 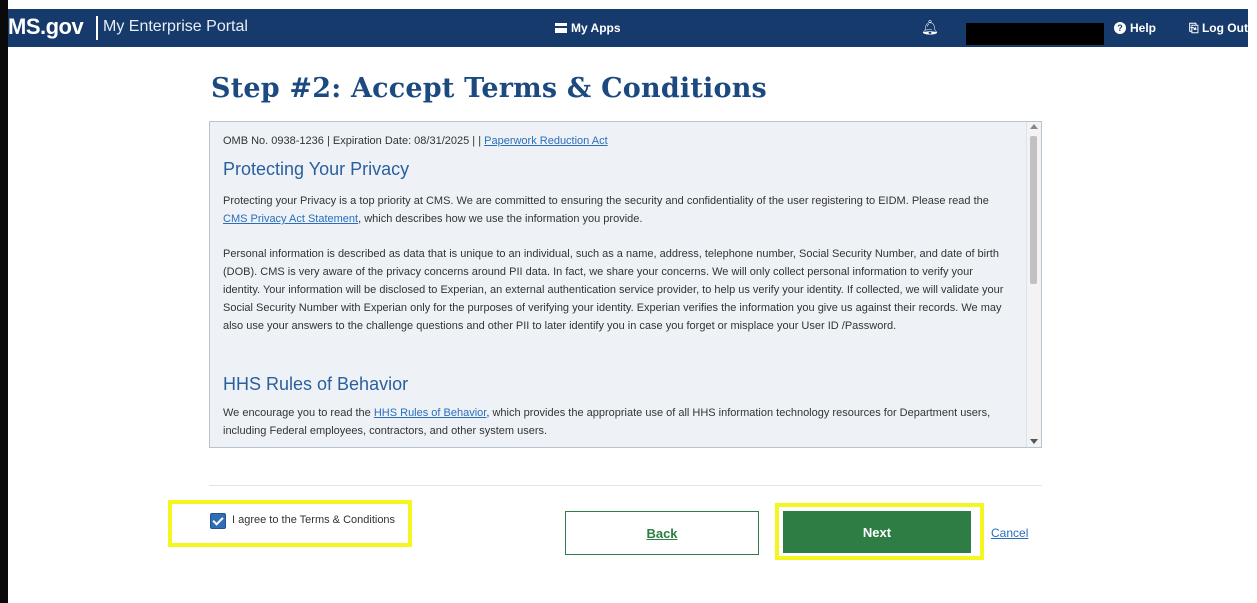 What do you see at coordinates (290, 219) in the screenshot?
I see `cms-privacy-act-link: CMS Privacy Act Statement` at bounding box center [290, 219].